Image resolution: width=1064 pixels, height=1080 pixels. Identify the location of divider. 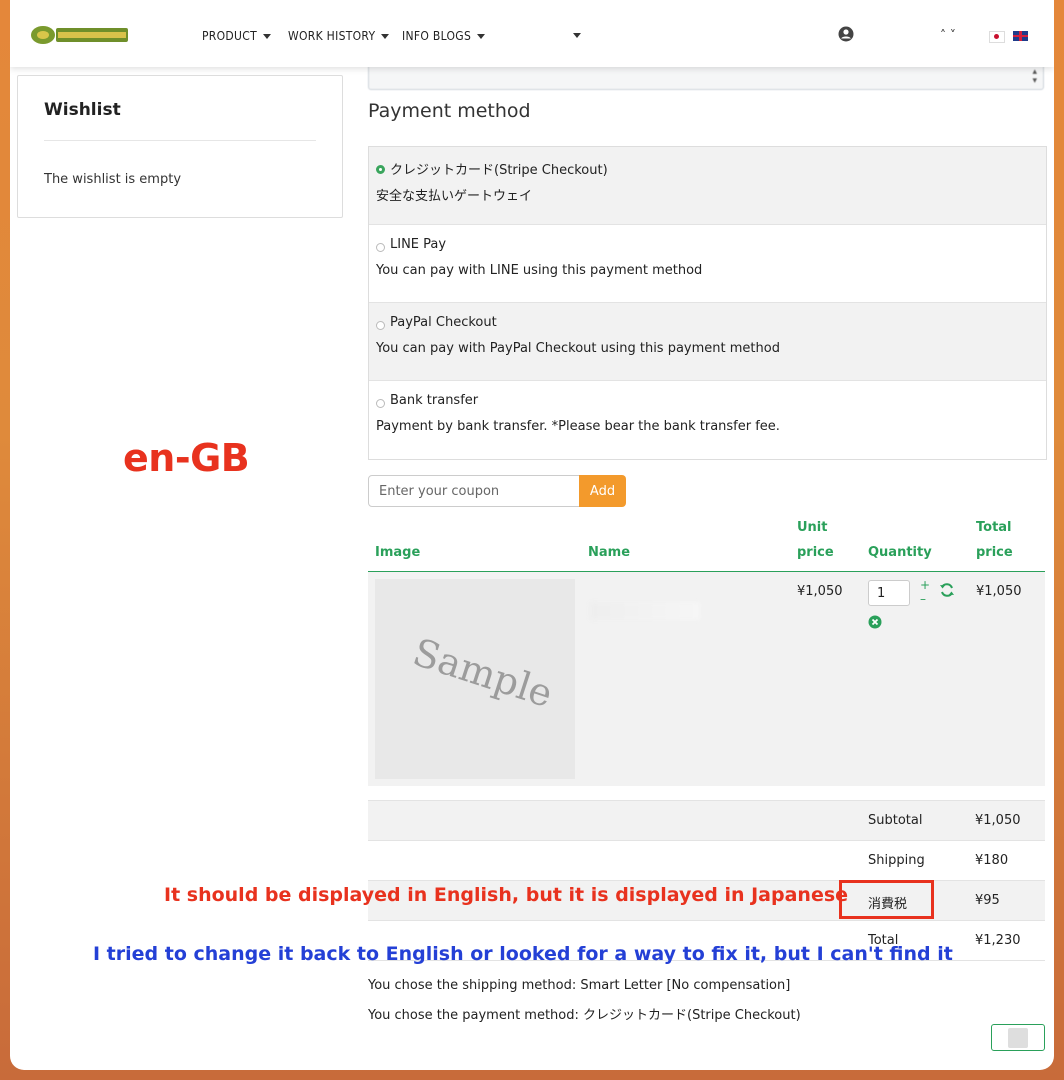
(180, 140).